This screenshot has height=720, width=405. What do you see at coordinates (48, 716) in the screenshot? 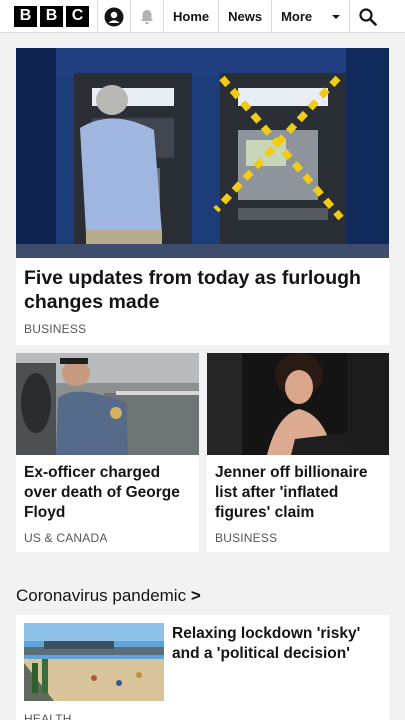
I see `story-tag: HEALTH` at bounding box center [48, 716].